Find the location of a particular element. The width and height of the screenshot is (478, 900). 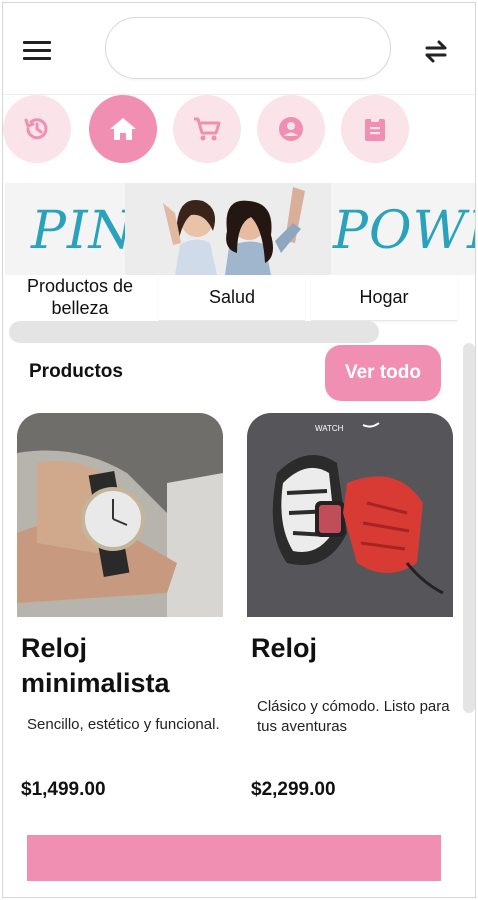

cart-icon is located at coordinates (207, 129).